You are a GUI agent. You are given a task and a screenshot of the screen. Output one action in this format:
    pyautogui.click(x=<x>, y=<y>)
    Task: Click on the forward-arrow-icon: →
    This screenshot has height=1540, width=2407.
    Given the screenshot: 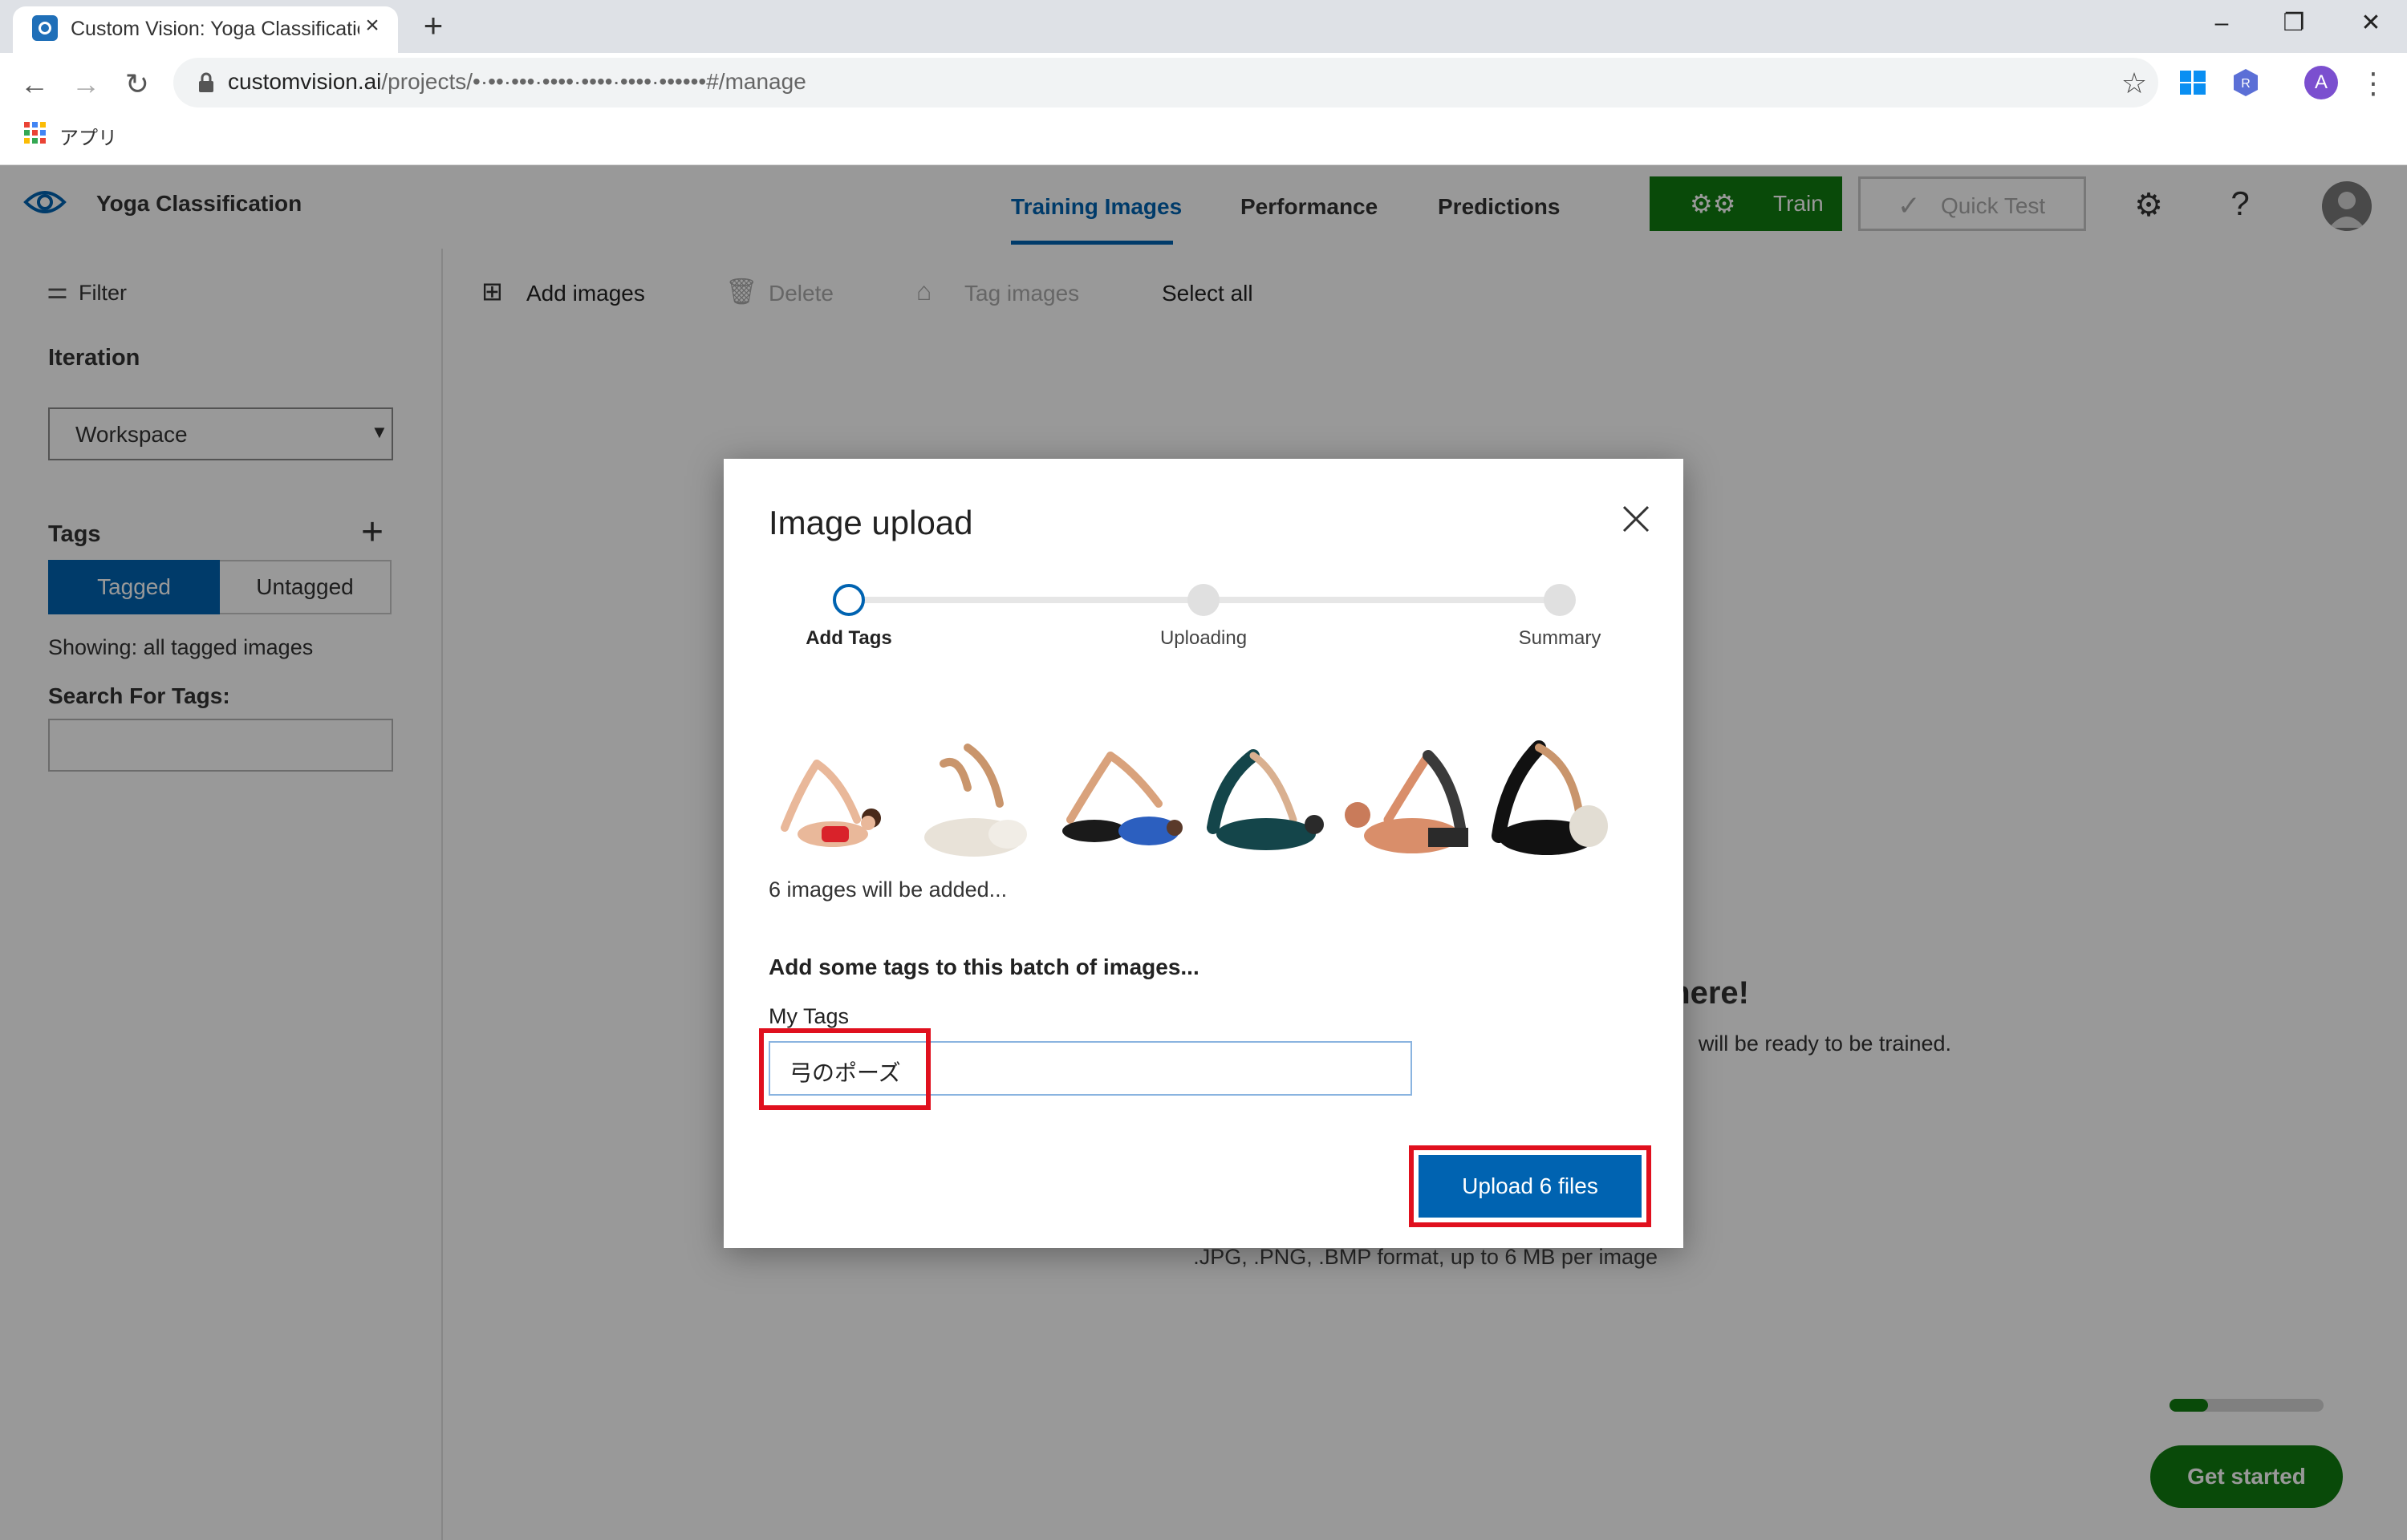 What is the action you would take?
    pyautogui.click(x=86, y=84)
    